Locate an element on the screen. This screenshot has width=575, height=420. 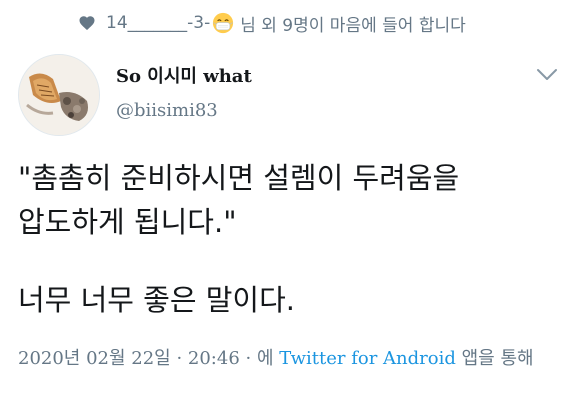
tweet-closing-line: 너무 너무 좋은 말이다. is located at coordinates (156, 300).